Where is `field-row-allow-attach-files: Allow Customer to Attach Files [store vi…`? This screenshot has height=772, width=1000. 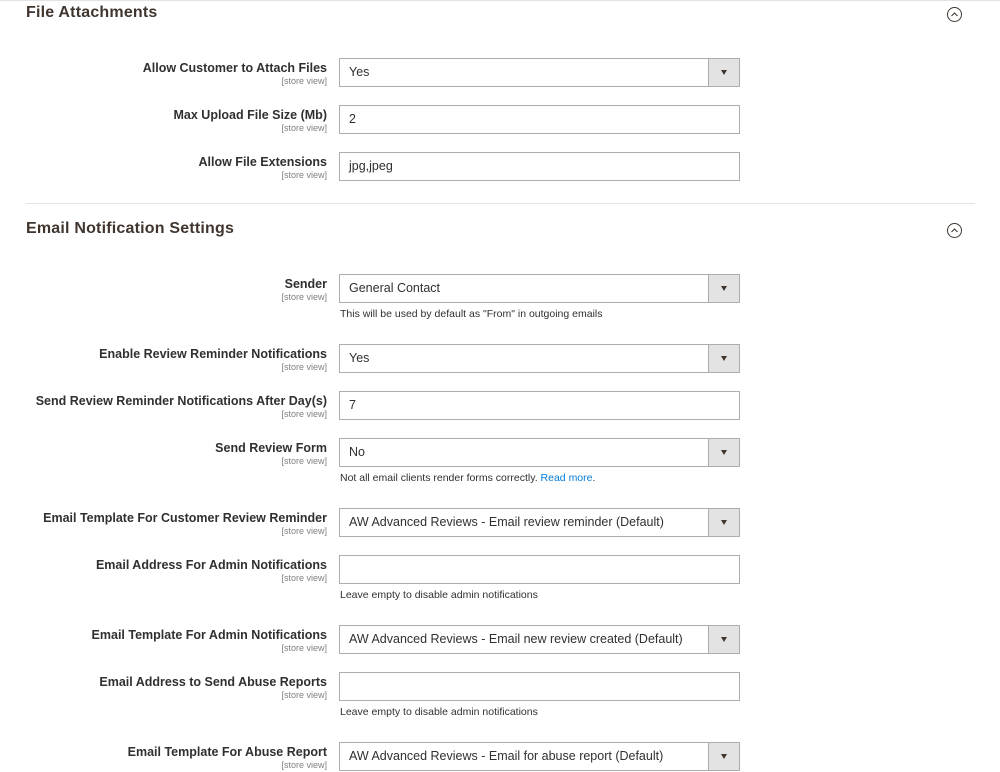
field-row-allow-attach-files: Allow Customer to Attach Files [store vi… is located at coordinates (500, 73).